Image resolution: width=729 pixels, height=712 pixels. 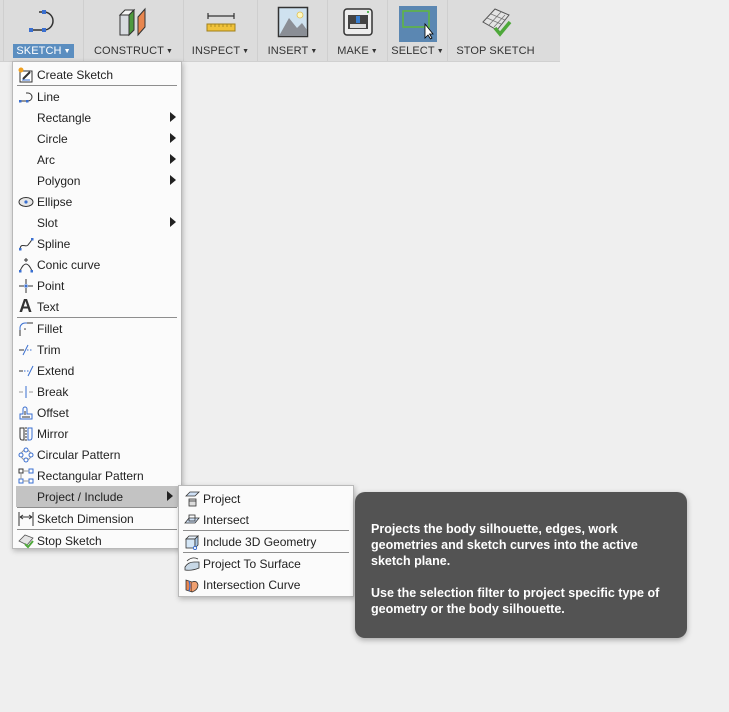 What do you see at coordinates (97, 285) in the screenshot?
I see `menu-item-point: Point` at bounding box center [97, 285].